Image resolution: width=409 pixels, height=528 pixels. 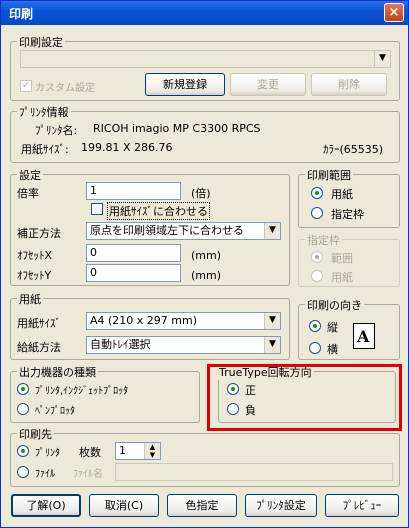 I want to click on printer-info-label: ﾌﾟﾘﾝﾀ情報, so click(x=44, y=112).